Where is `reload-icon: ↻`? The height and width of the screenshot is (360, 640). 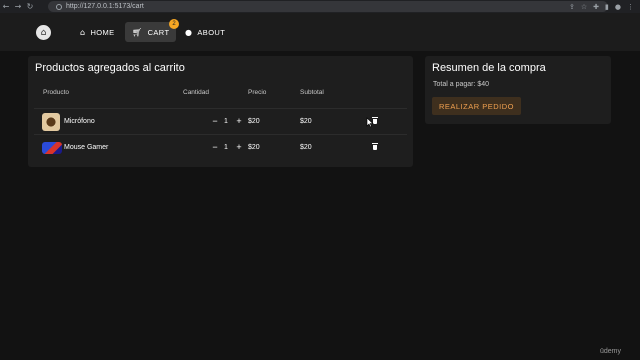 reload-icon: ↻ is located at coordinates (30, 6).